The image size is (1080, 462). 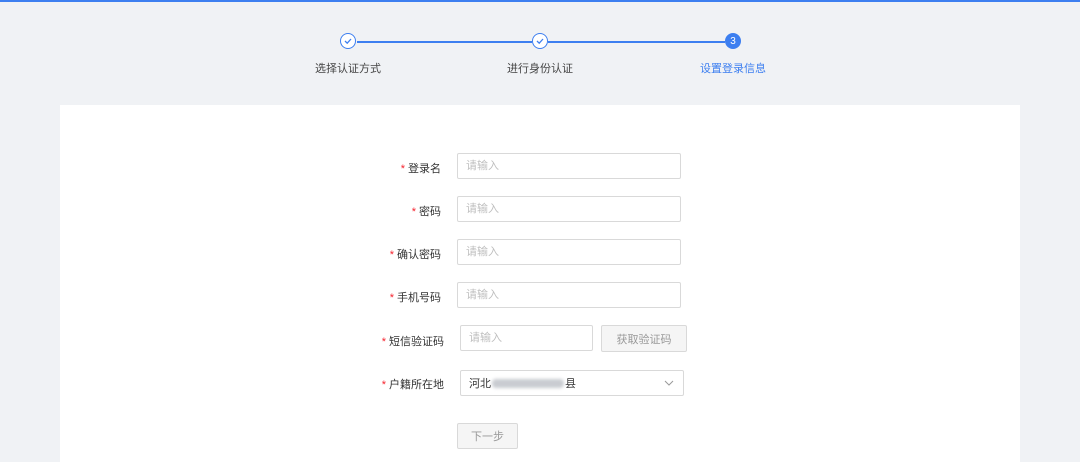 I want to click on redacted-region, so click(x=528, y=383).